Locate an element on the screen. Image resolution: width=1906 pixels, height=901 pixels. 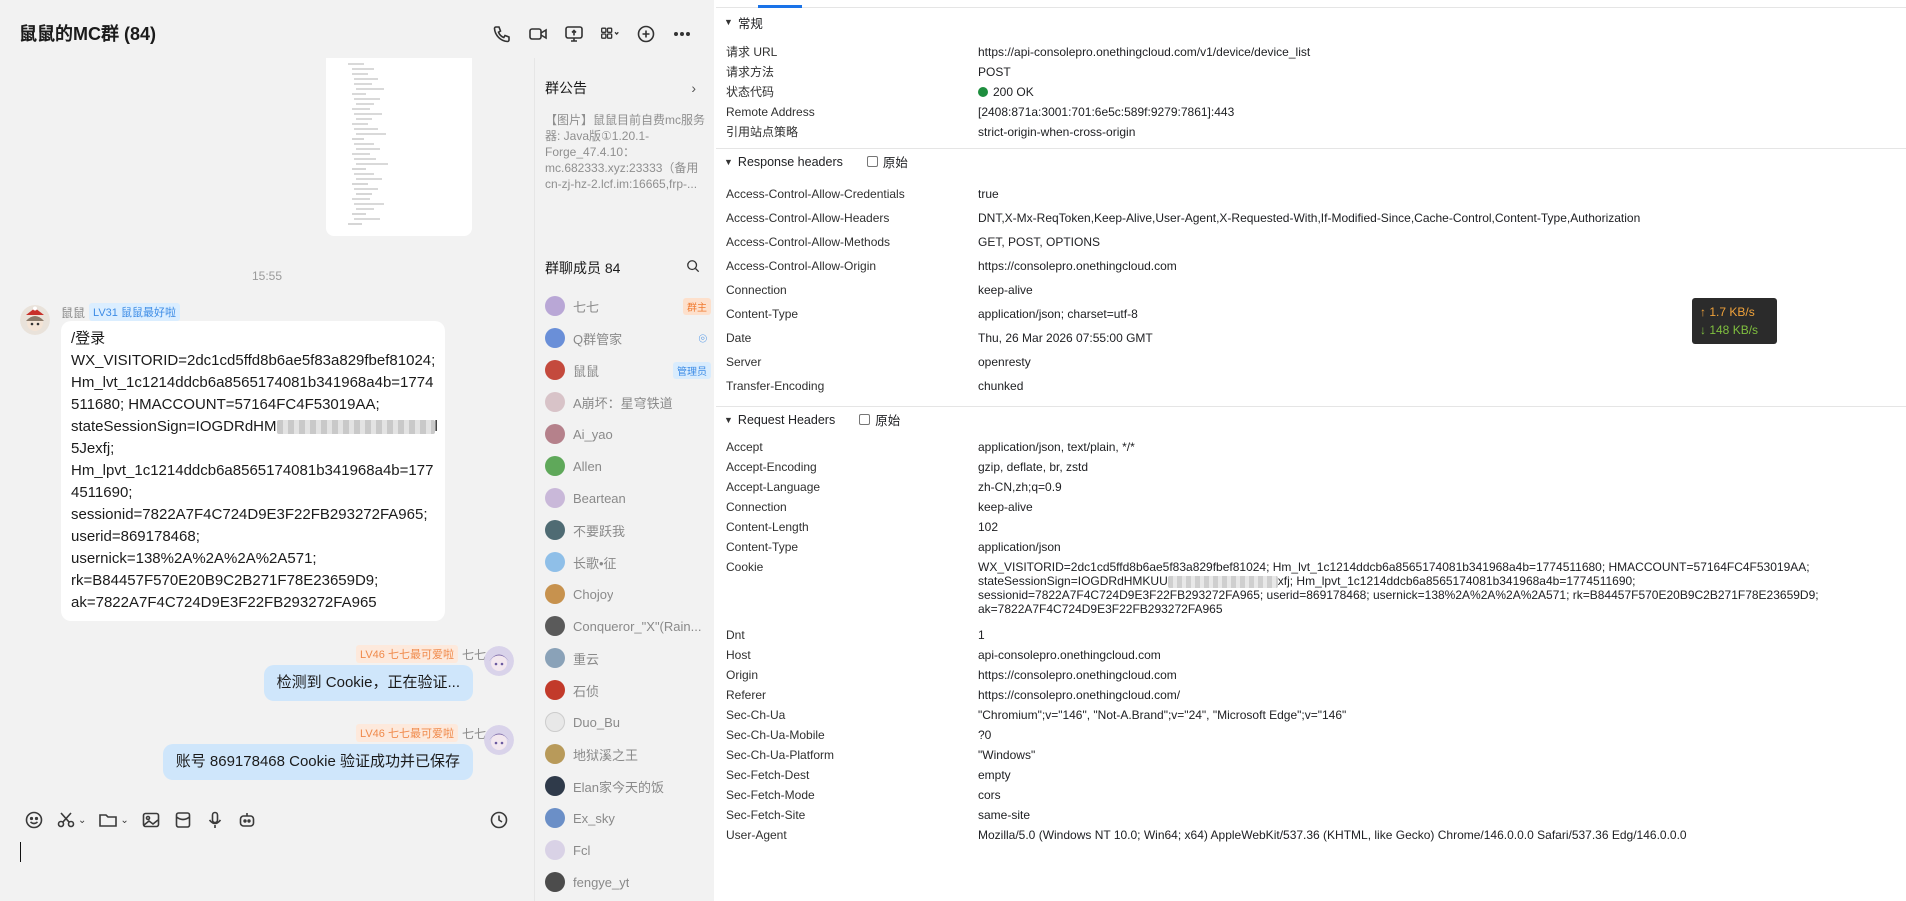
message-bubble: 账号 869178468 Cookie 验证成功并已保存 is located at coordinates (317, 762).